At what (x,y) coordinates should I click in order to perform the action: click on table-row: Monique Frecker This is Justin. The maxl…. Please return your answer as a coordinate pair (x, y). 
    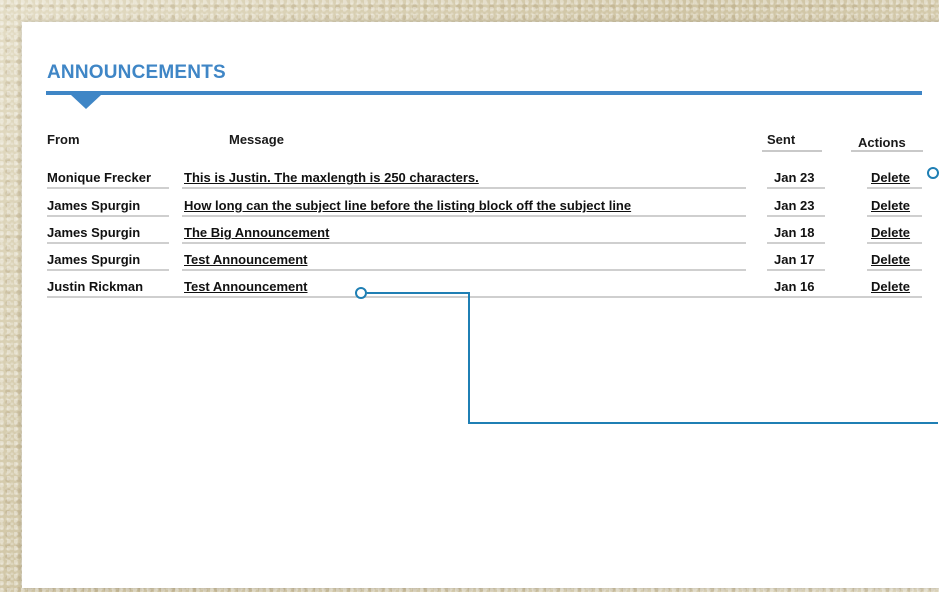
    Looking at the image, I should click on (480, 178).